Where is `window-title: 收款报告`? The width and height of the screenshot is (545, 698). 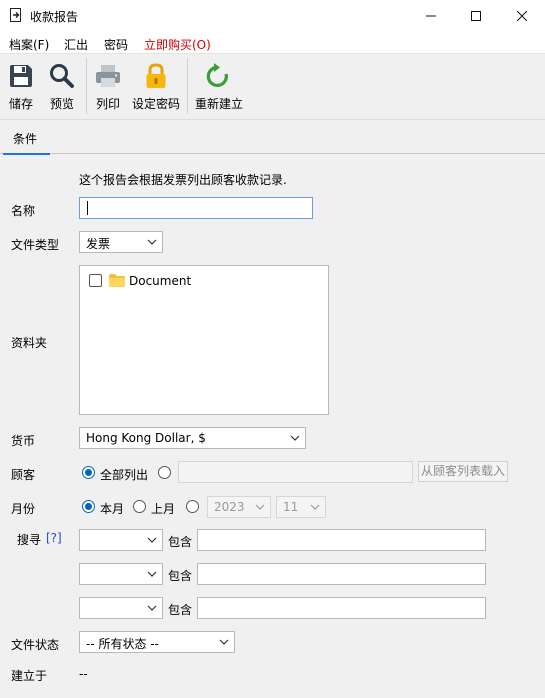 window-title: 收款报告 is located at coordinates (54, 17).